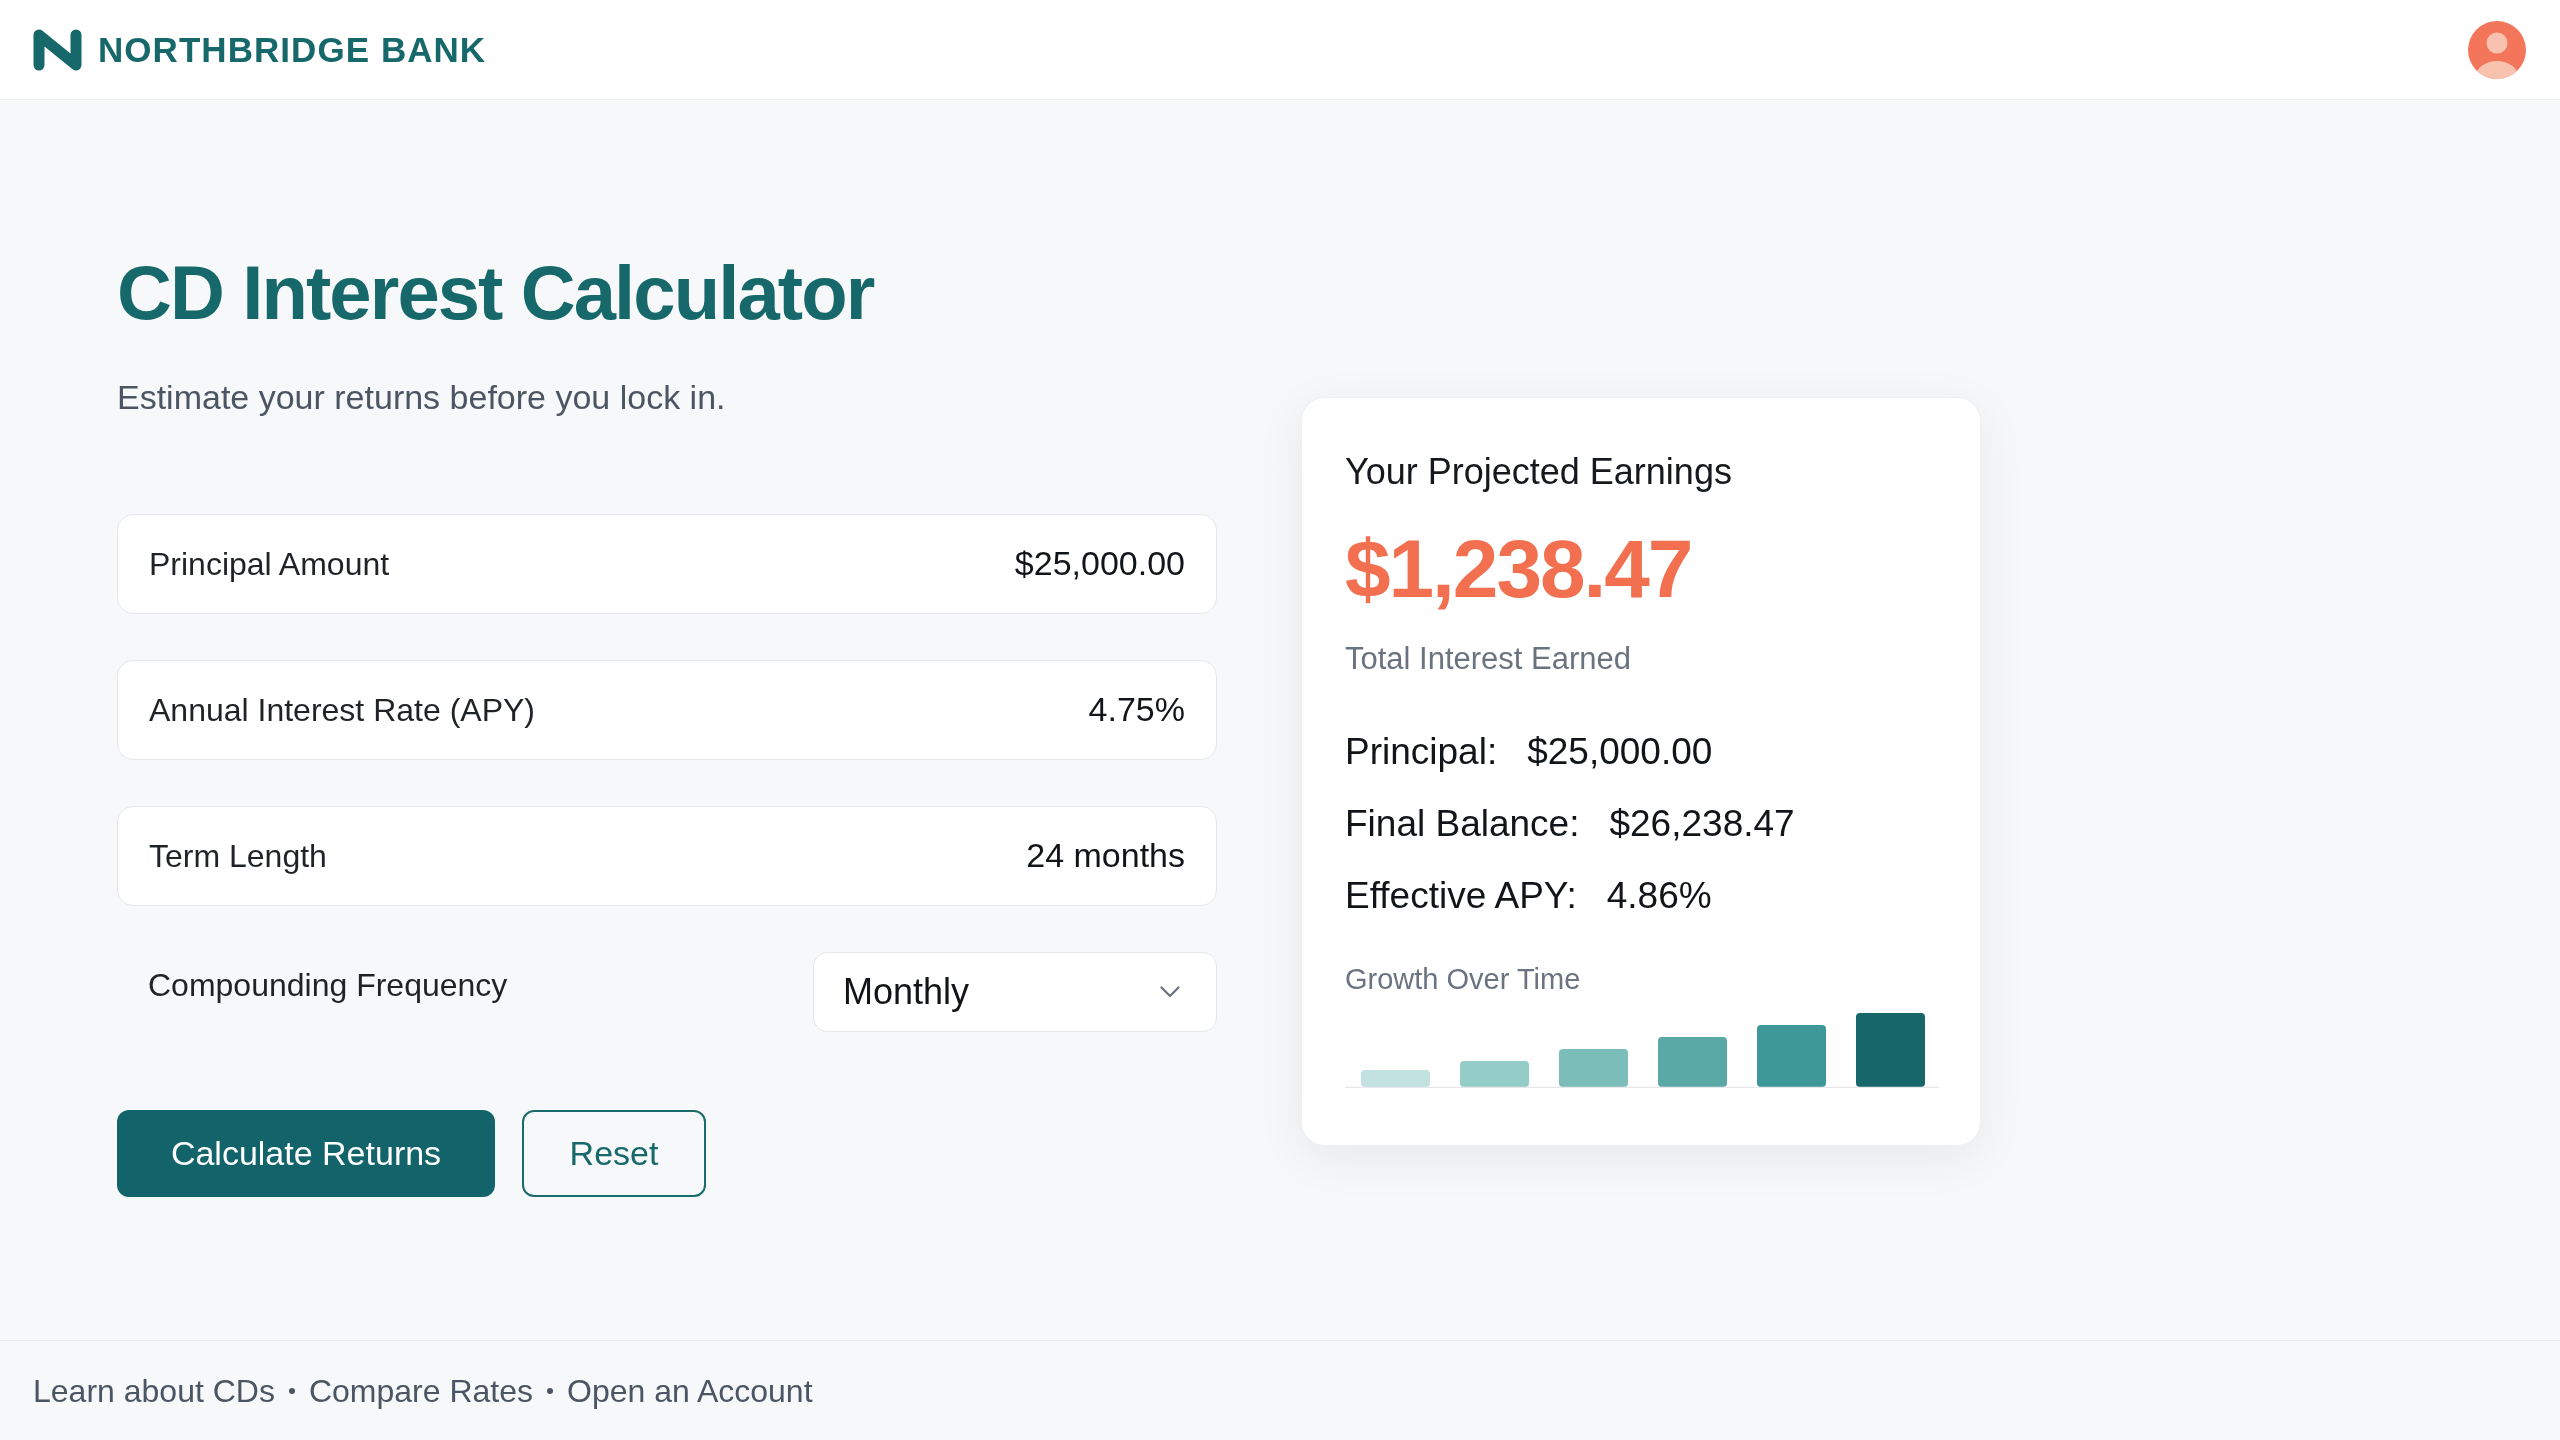  I want to click on total-interest-label: Total Interest Earned, so click(1489, 659).